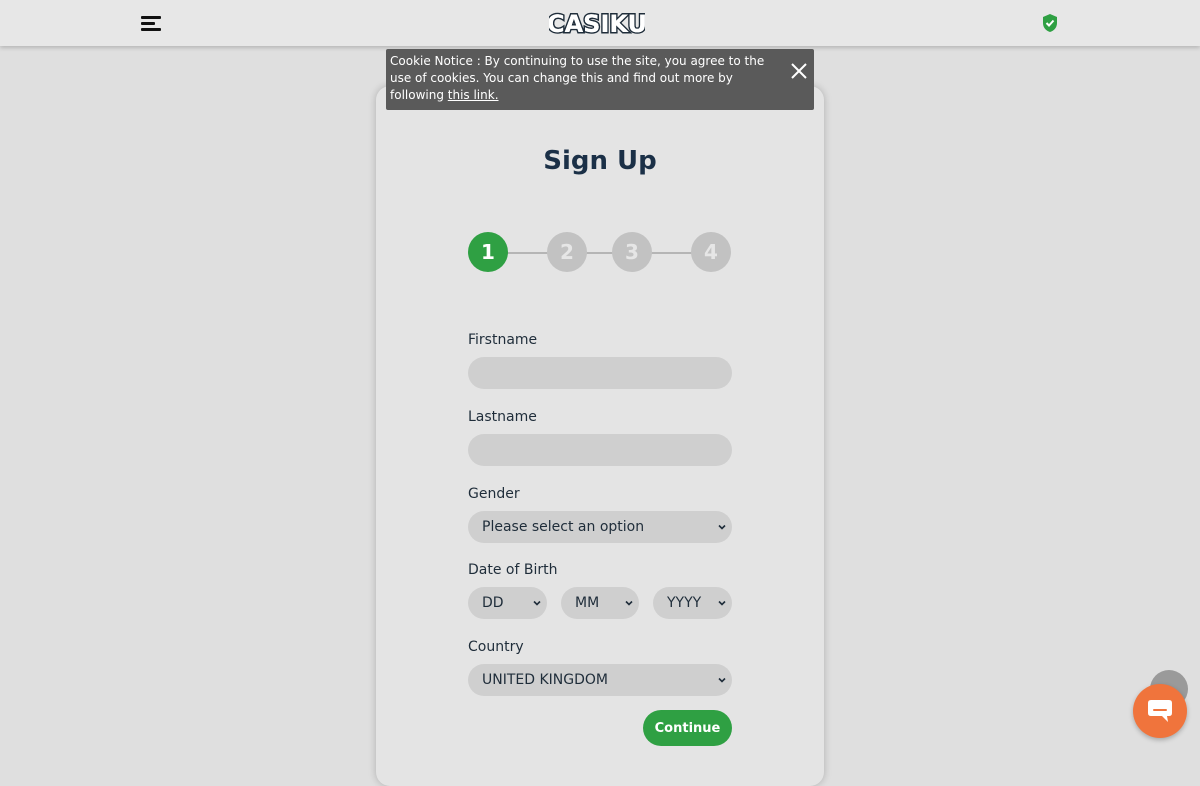 The width and height of the screenshot is (1200, 786). What do you see at coordinates (473, 95) in the screenshot?
I see `cookie-policy-link: this link.` at bounding box center [473, 95].